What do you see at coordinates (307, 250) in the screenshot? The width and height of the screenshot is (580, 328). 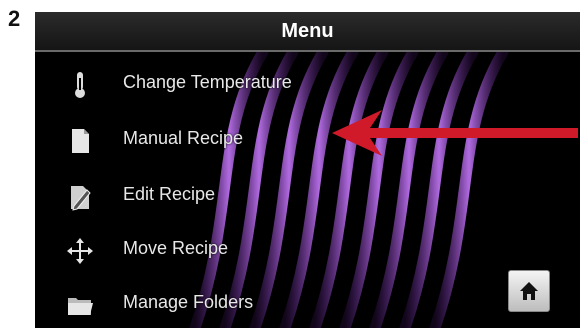 I see `menu-item-move-recipe: Move Recipe` at bounding box center [307, 250].